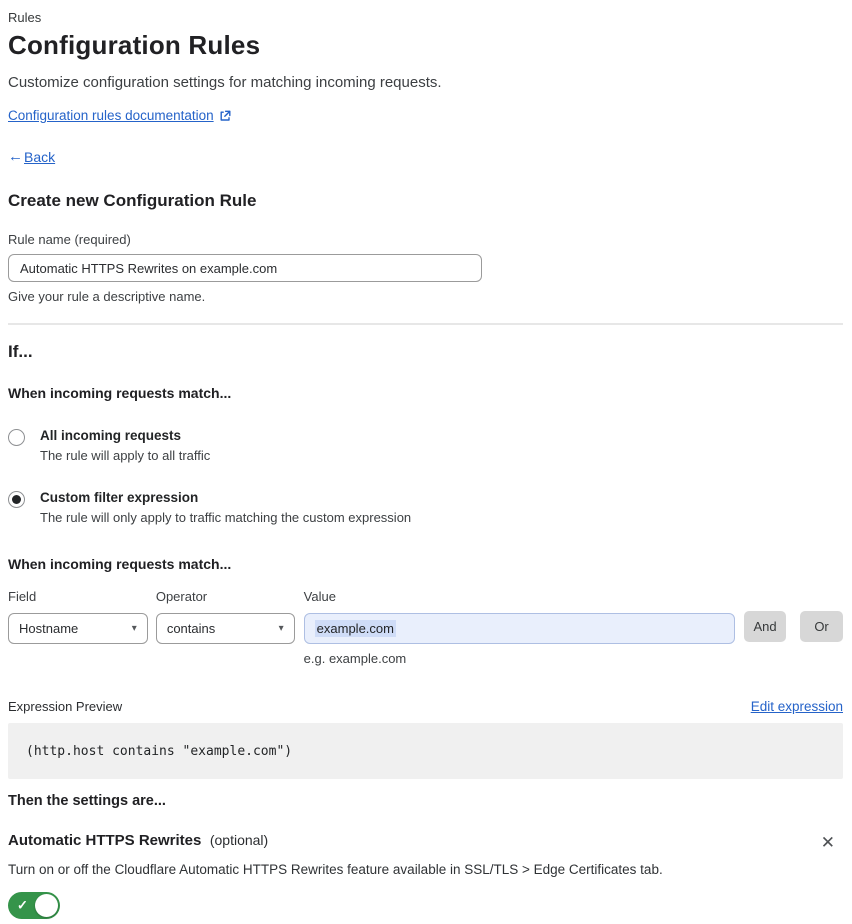 Image resolution: width=852 pixels, height=924 pixels. What do you see at coordinates (425, 842) in the screenshot?
I see `setting-header: Automatic HTTPS Rewrites (optional) ✕` at bounding box center [425, 842].